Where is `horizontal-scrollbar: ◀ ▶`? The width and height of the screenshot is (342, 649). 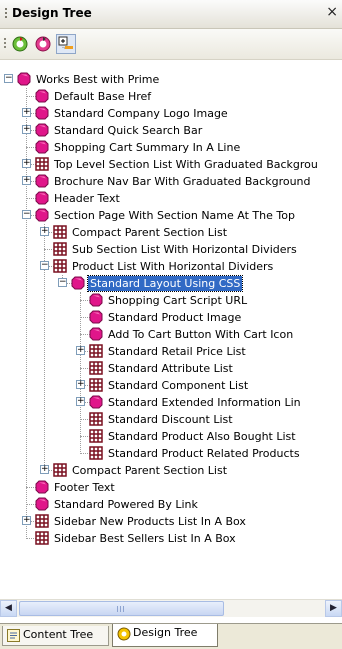
horizontal-scrollbar: ◀ ▶ is located at coordinates (171, 608).